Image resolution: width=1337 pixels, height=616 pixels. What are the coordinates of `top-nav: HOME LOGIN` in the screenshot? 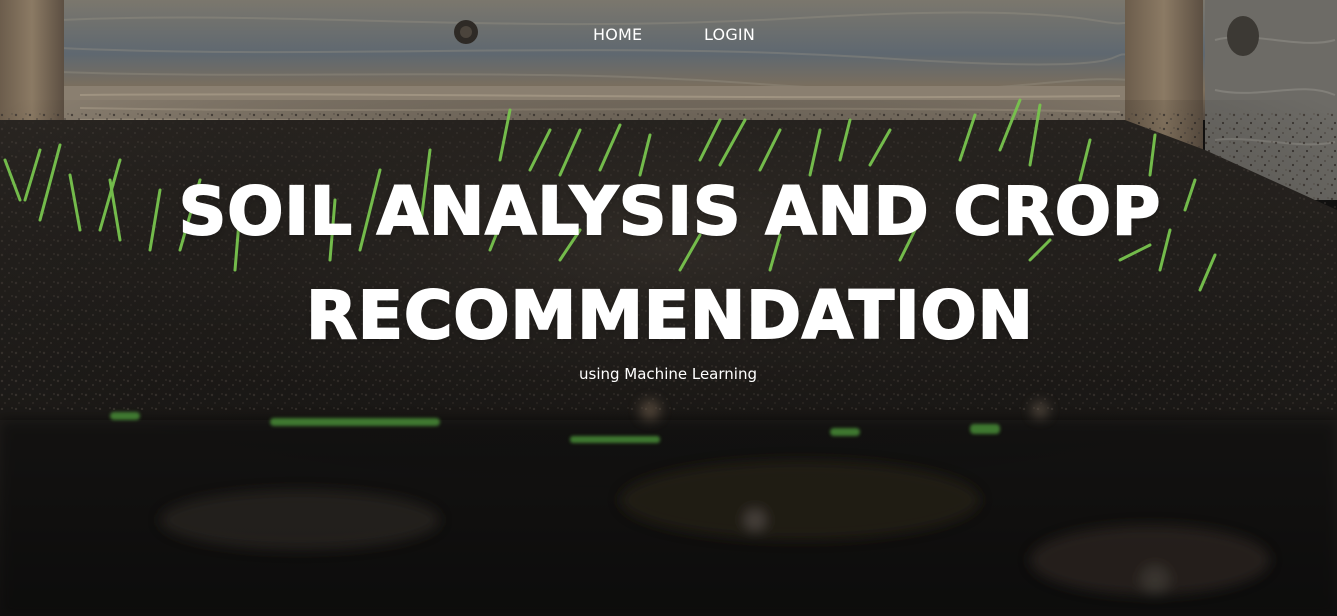 It's located at (668, 35).